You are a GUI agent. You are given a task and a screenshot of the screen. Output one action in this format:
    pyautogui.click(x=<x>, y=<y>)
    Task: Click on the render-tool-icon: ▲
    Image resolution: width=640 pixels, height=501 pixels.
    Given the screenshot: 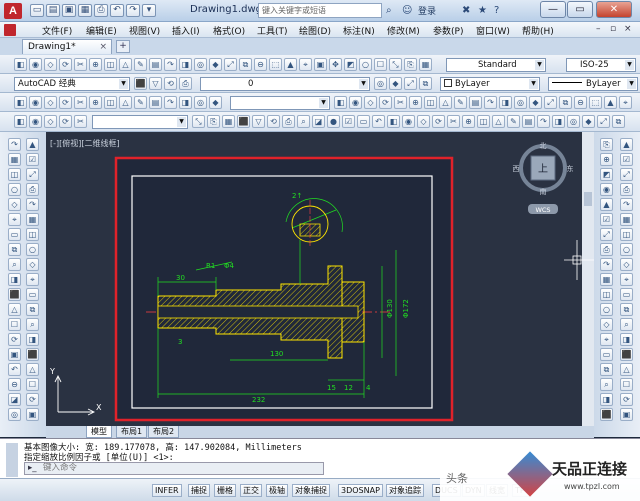 What is the action you would take?
    pyautogui.click(x=610, y=102)
    